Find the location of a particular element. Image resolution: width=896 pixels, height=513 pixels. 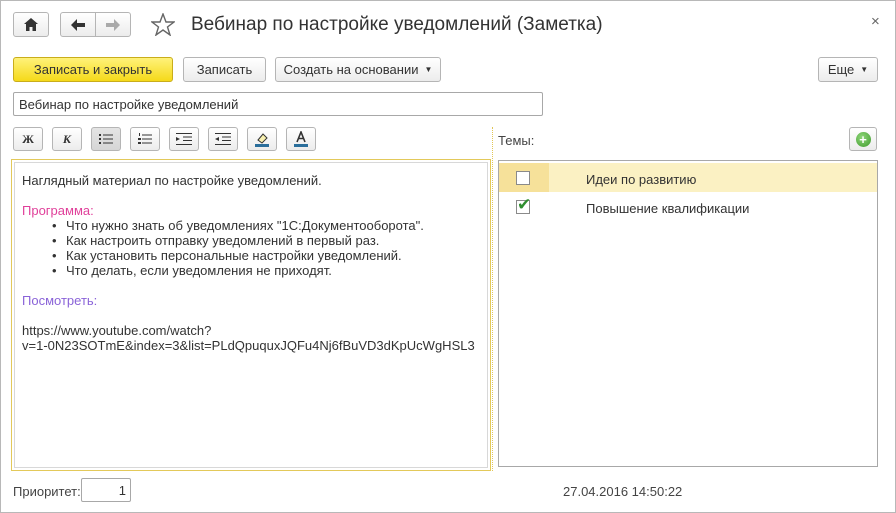

priority-input is located at coordinates (106, 490).